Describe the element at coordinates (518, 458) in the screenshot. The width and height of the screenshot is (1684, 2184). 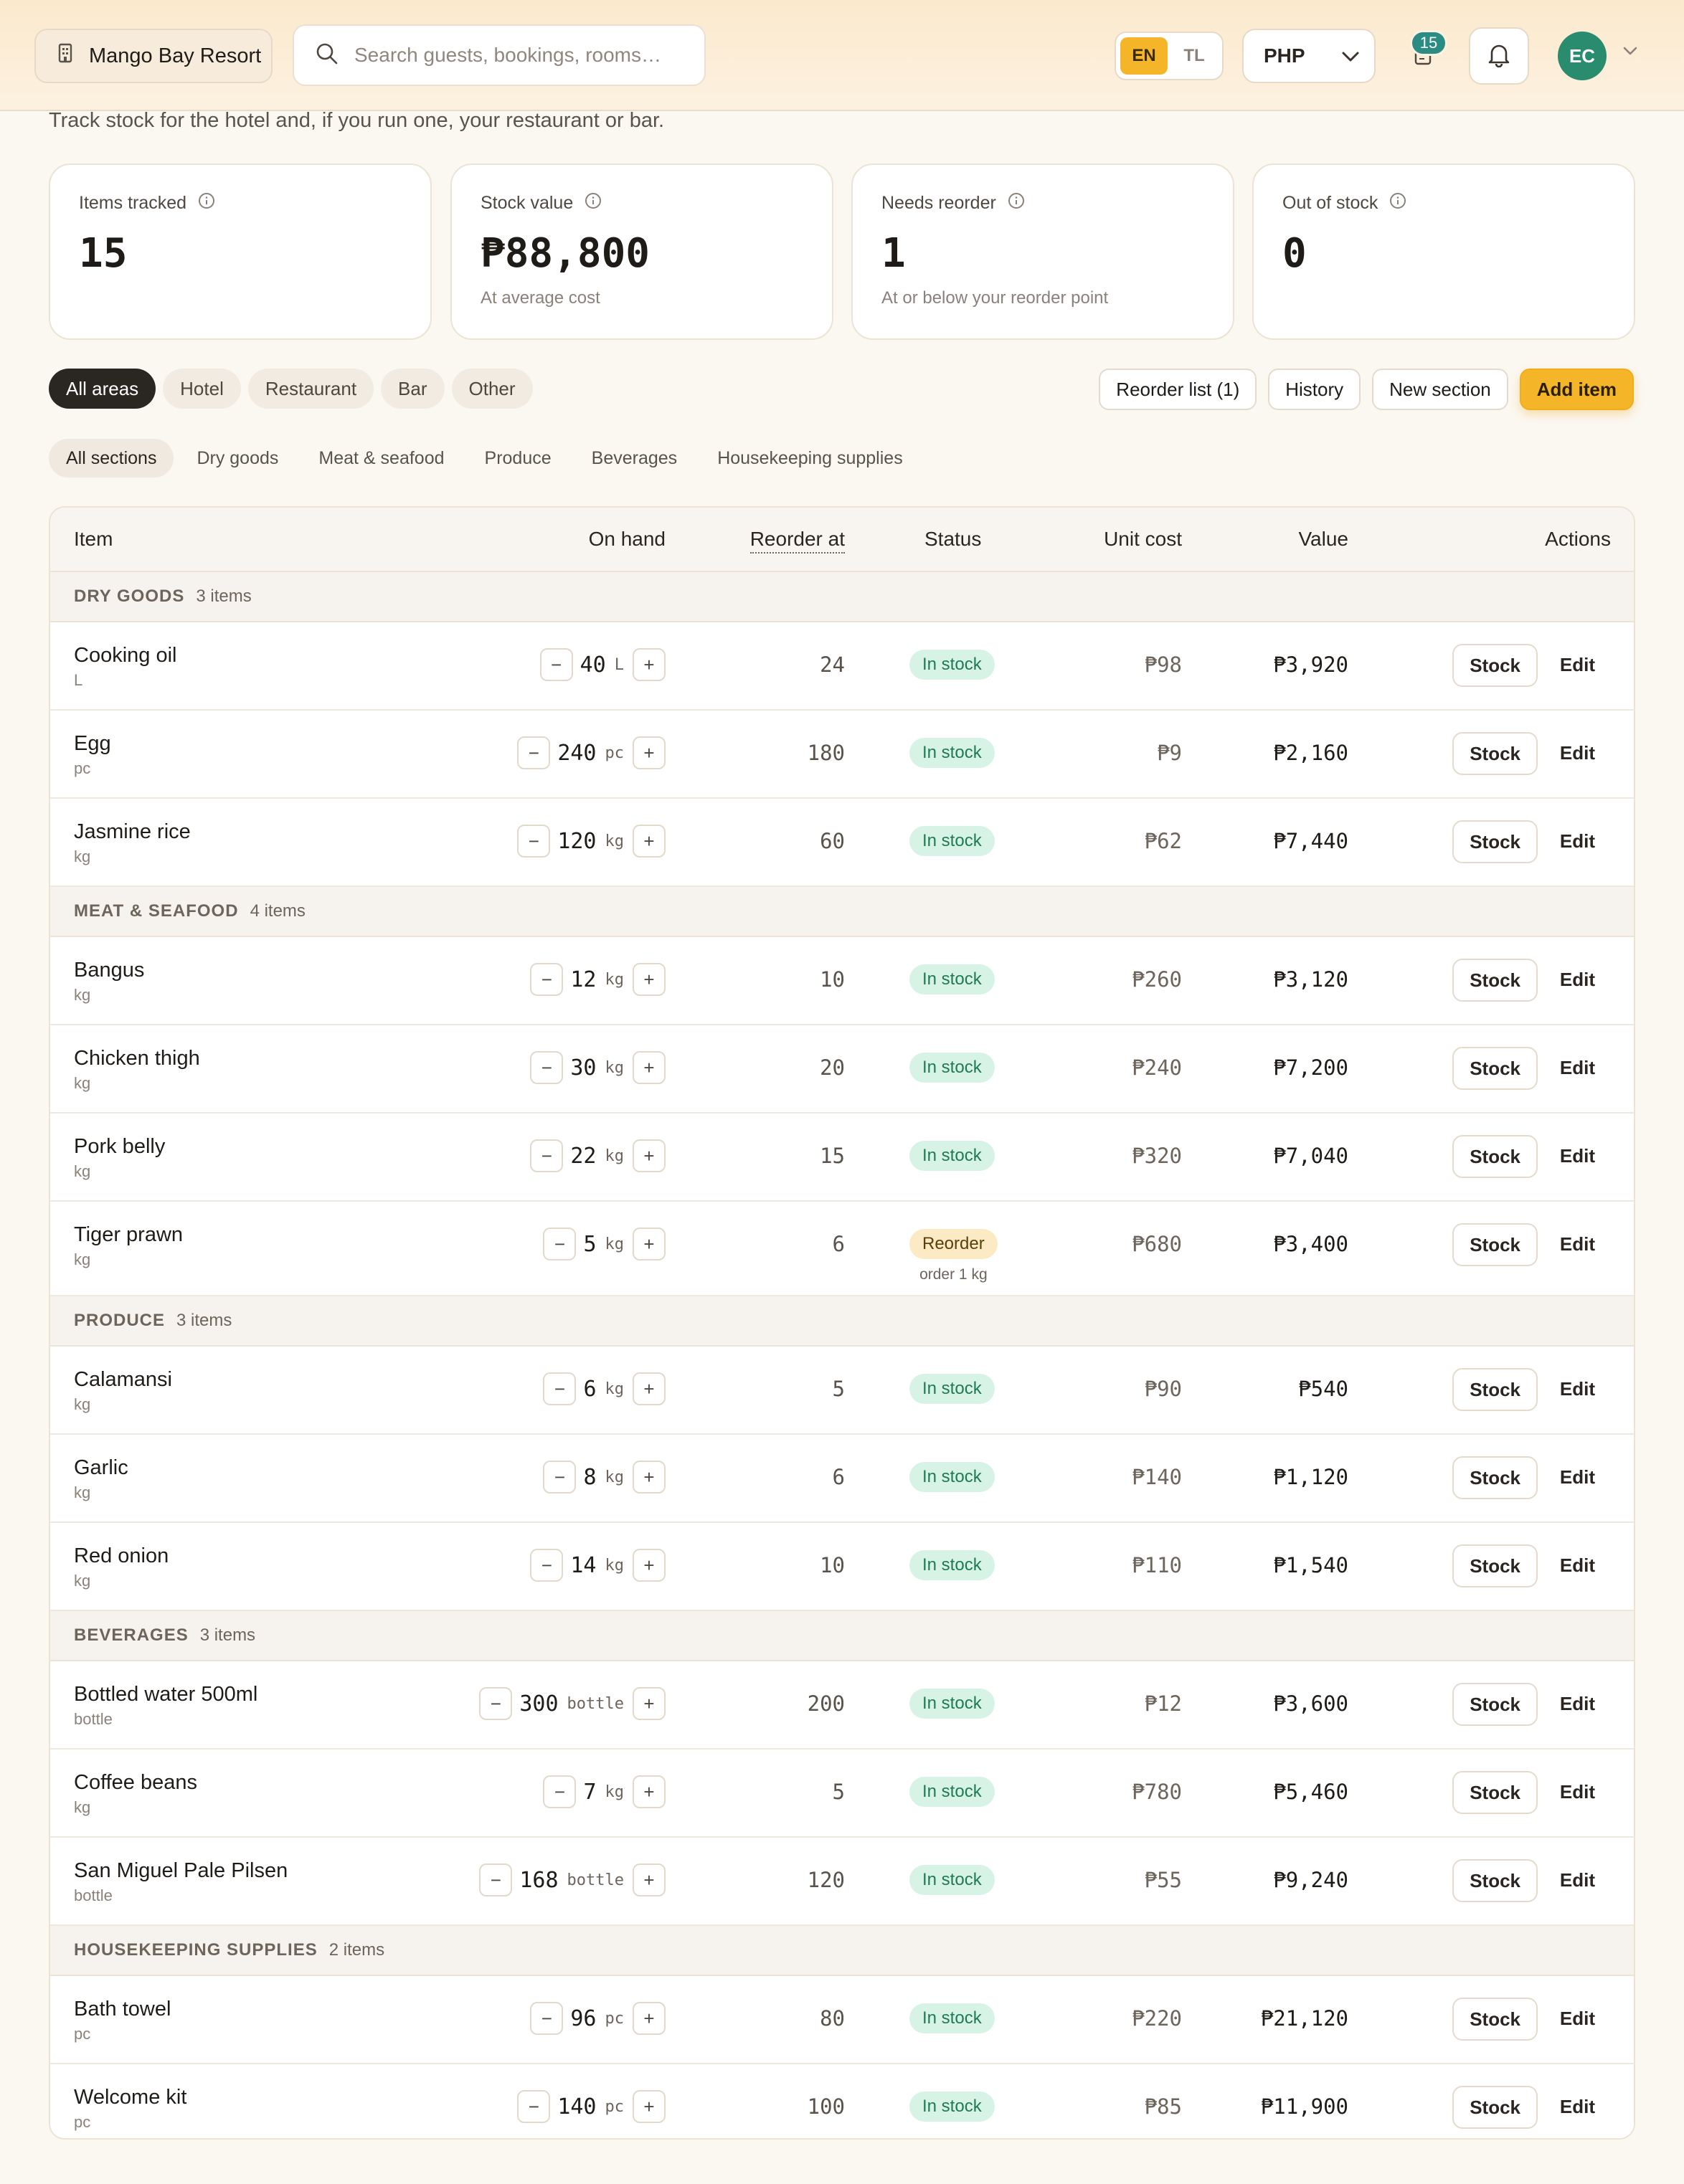
I see `tab-produce: Produce` at that location.